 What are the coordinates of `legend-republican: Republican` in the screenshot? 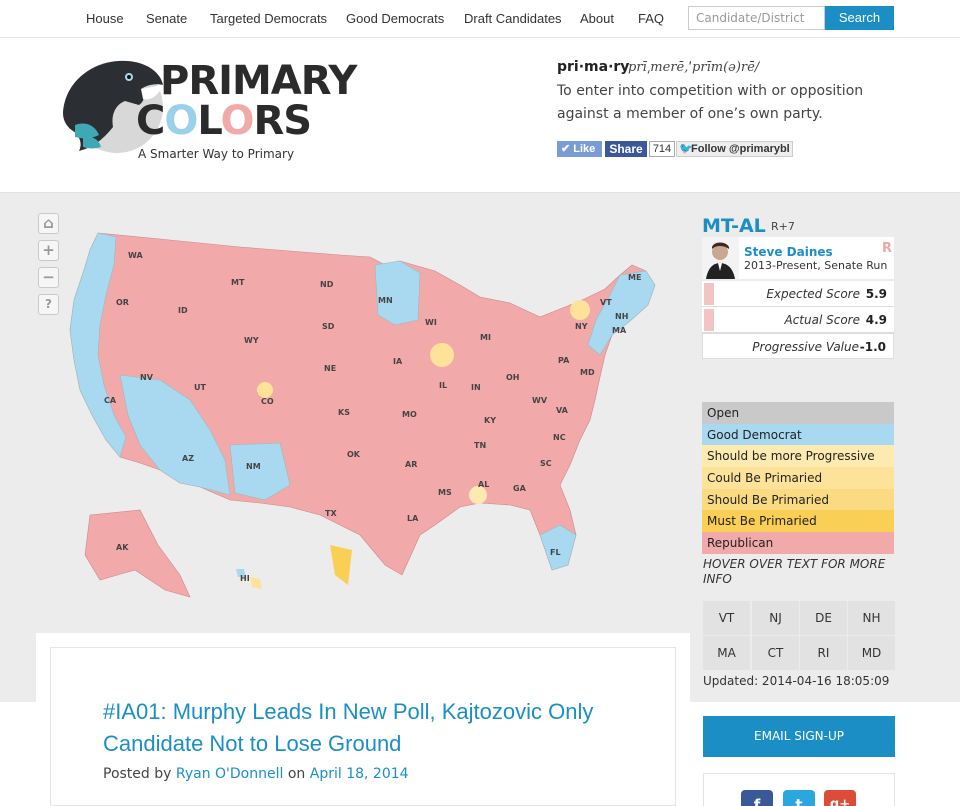 It's located at (798, 543).